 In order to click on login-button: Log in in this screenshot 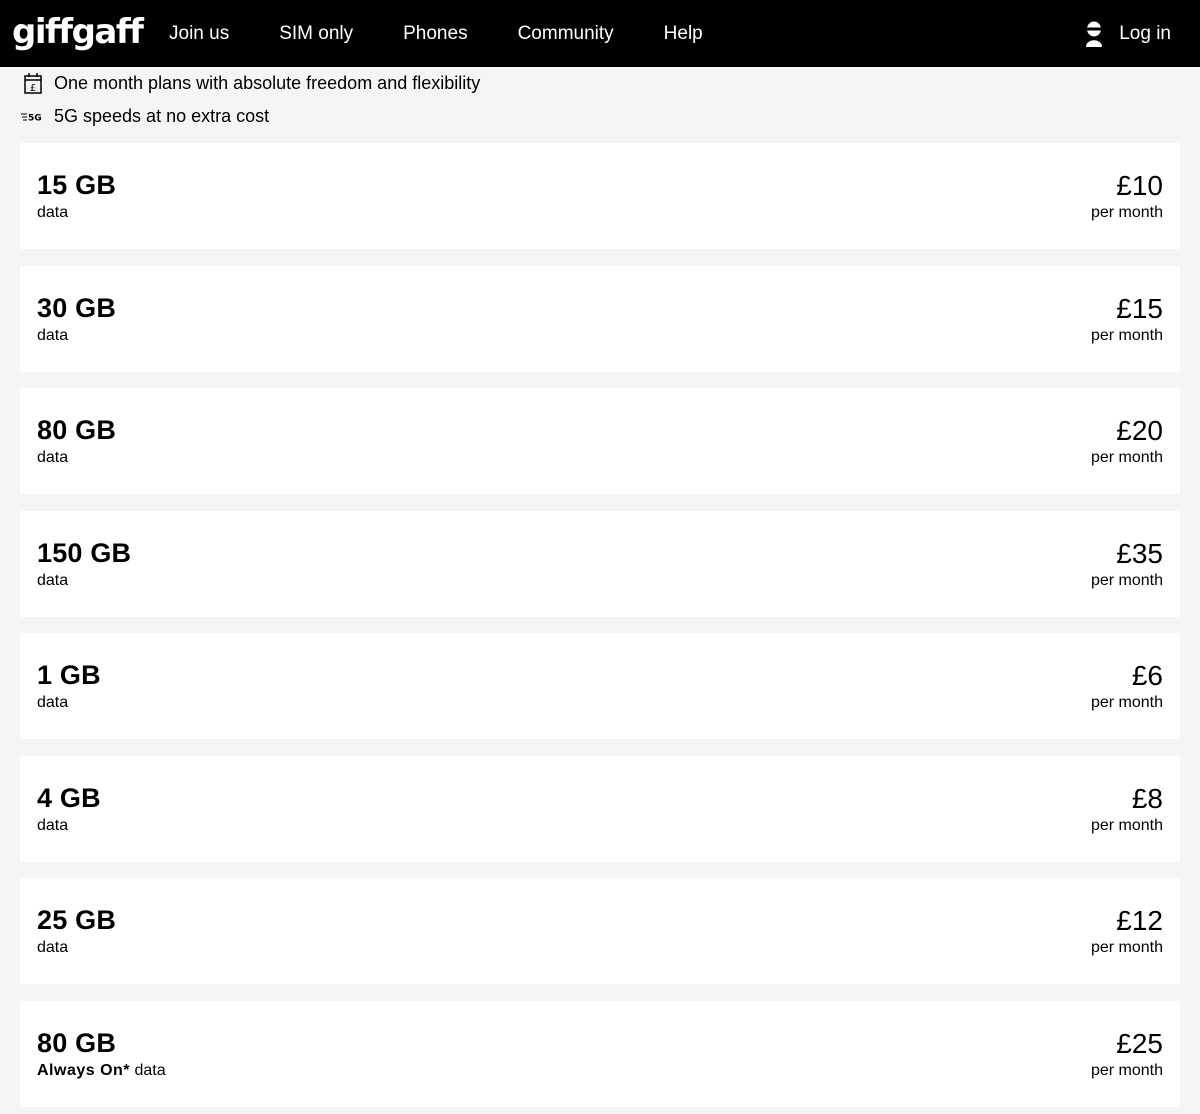, I will do `click(1128, 33)`.